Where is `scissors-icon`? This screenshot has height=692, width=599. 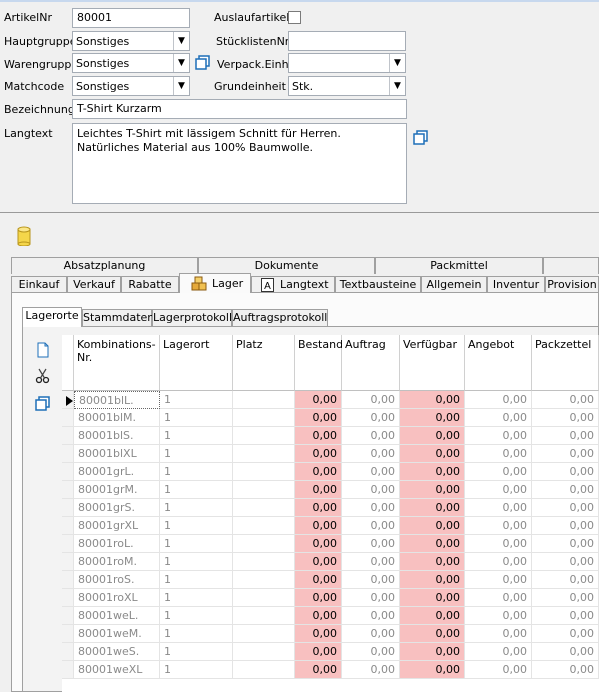 scissors-icon is located at coordinates (43, 376).